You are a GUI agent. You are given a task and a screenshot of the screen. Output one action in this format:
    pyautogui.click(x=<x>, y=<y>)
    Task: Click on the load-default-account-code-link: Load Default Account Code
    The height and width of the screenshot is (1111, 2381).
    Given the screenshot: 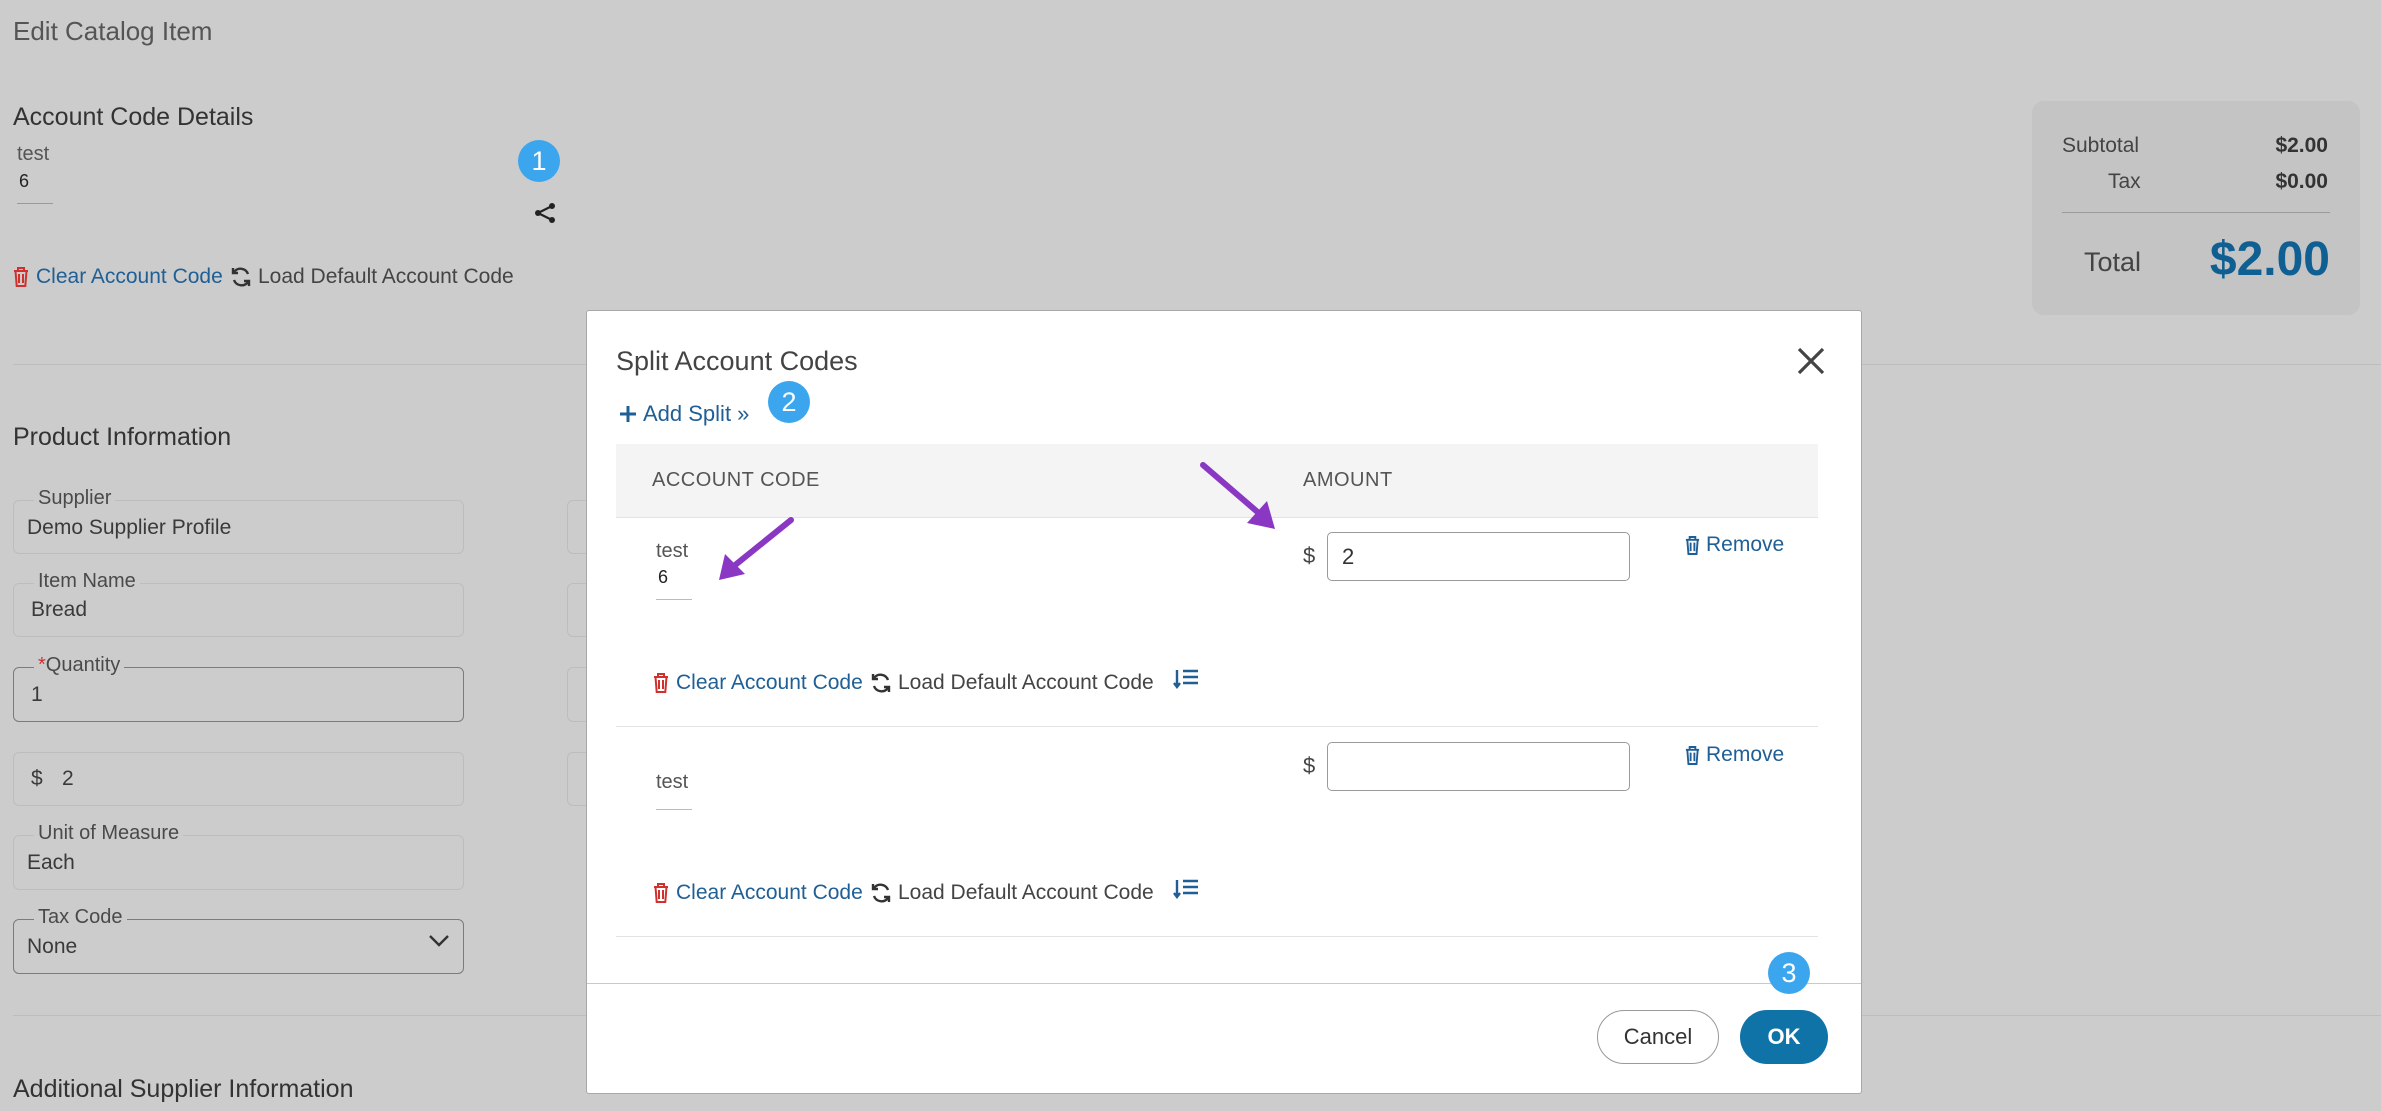 What is the action you would take?
    pyautogui.click(x=372, y=277)
    